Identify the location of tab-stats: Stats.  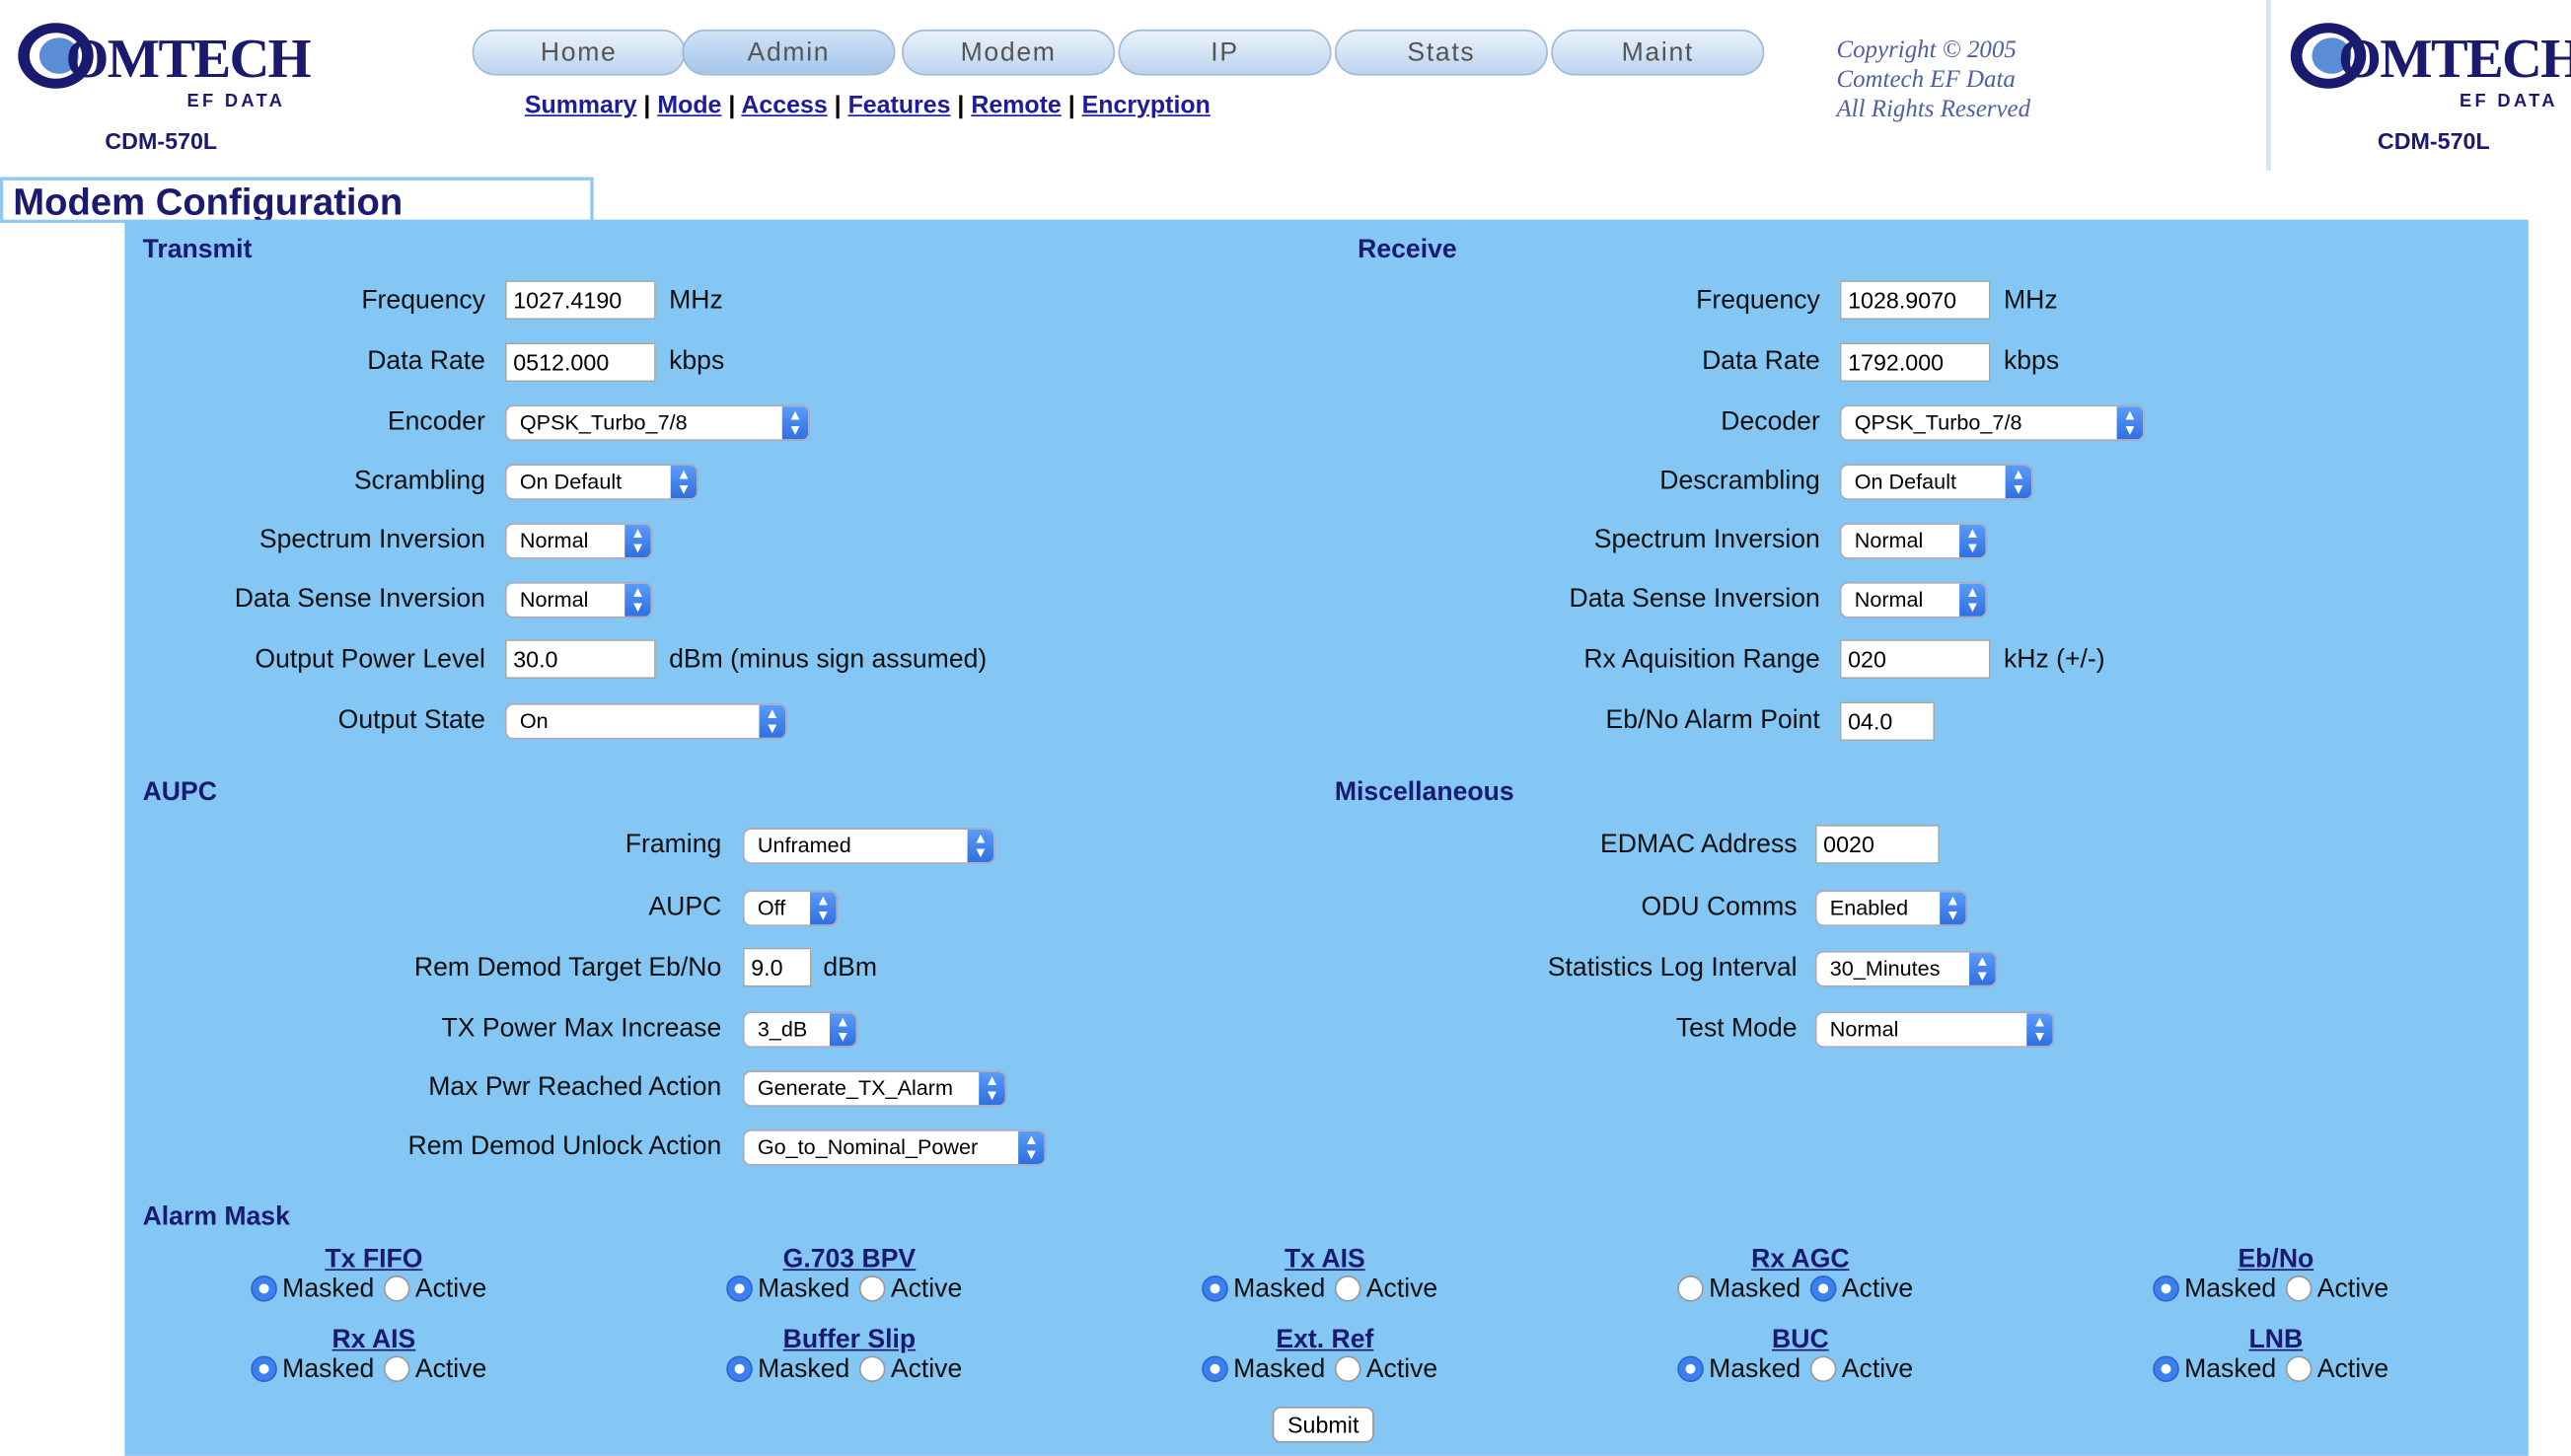
(1441, 52).